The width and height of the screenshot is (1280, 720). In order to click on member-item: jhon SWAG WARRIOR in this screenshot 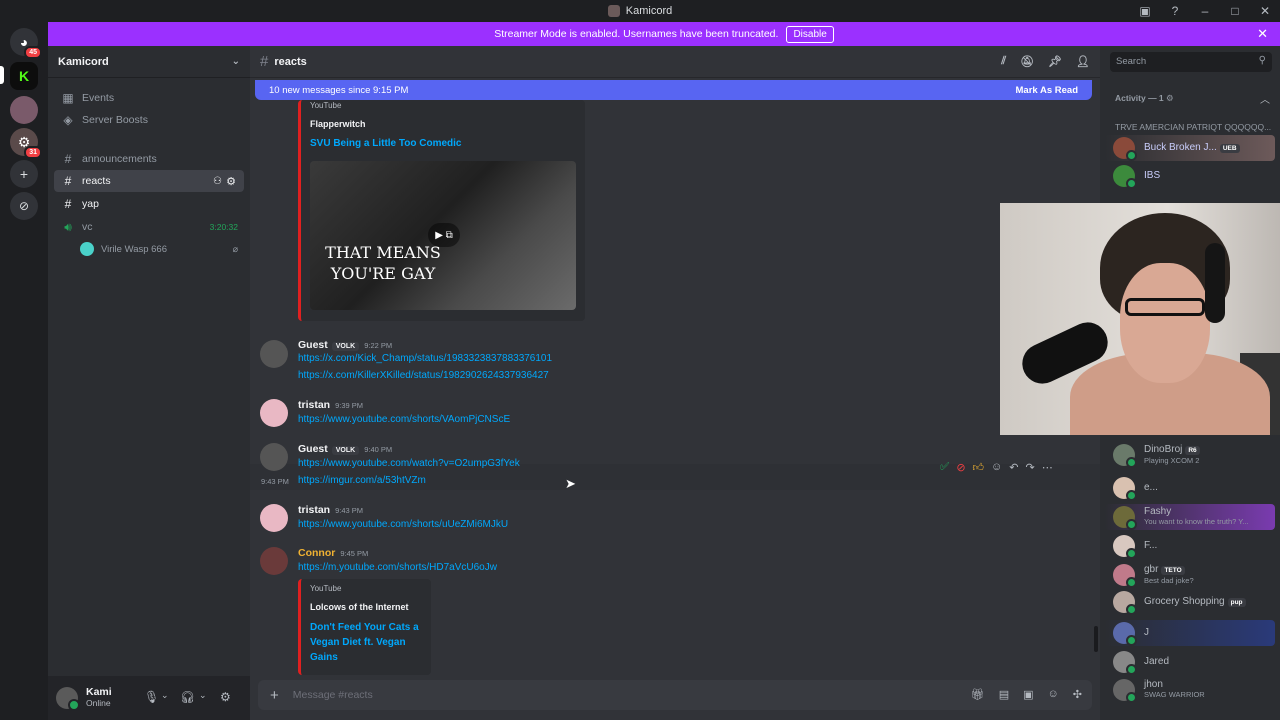, I will do `click(1190, 690)`.